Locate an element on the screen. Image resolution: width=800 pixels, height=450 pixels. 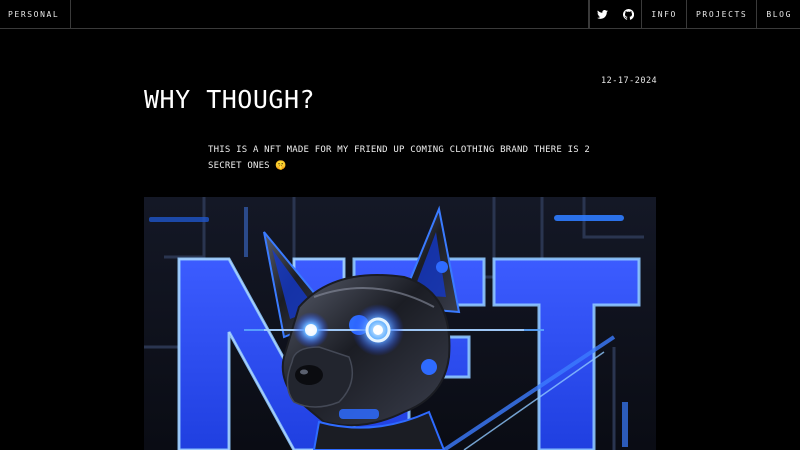
nav-blog-link: BLOG is located at coordinates (778, 14).